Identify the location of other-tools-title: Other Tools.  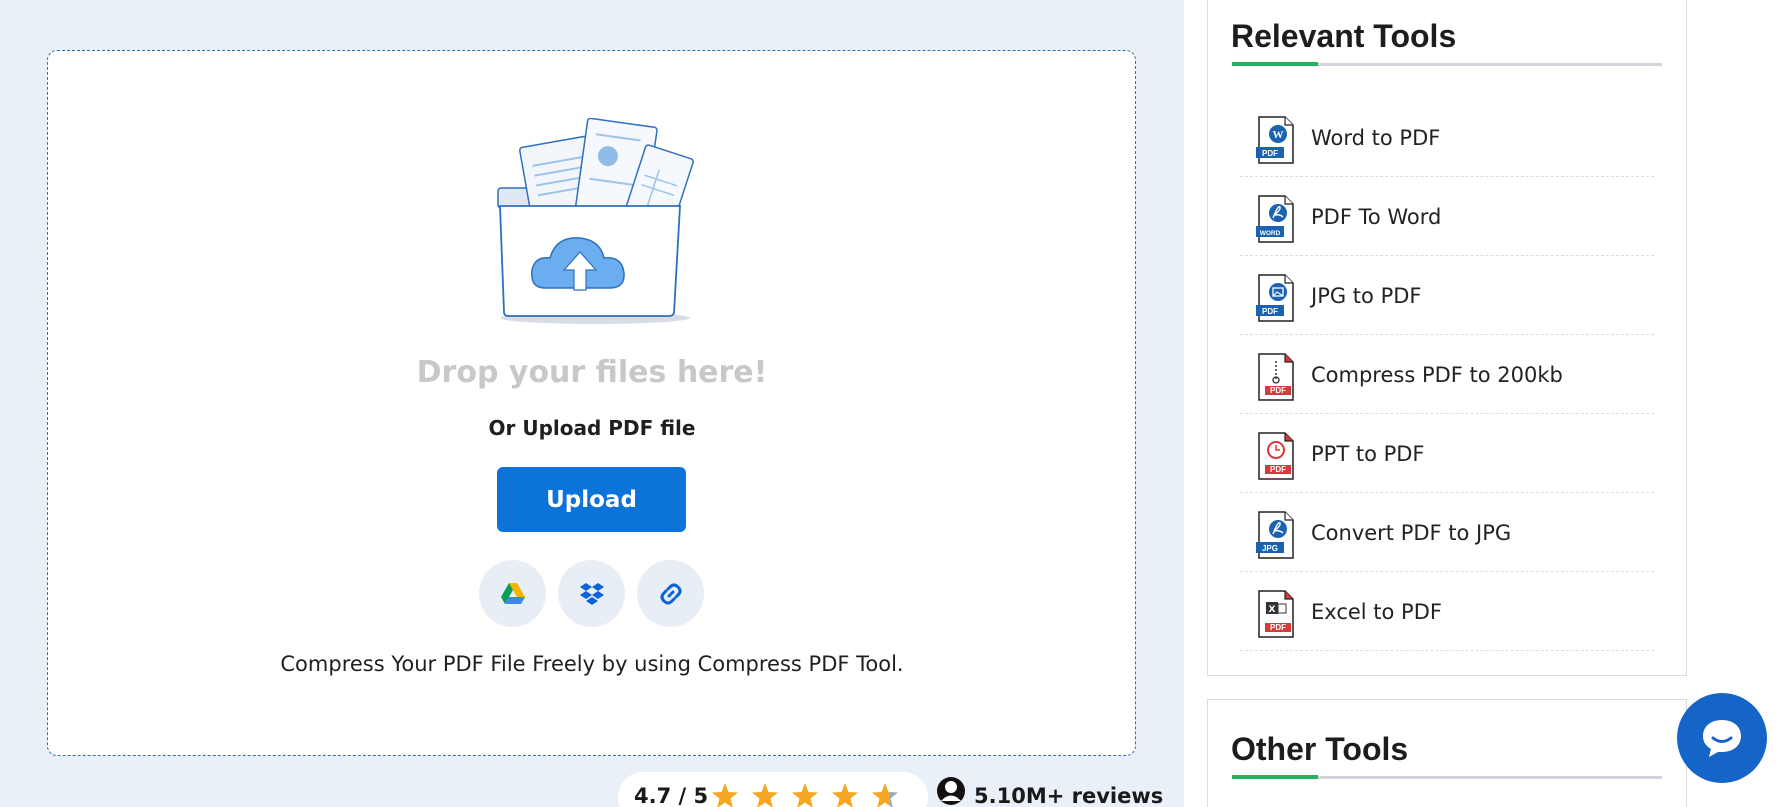
(1320, 749).